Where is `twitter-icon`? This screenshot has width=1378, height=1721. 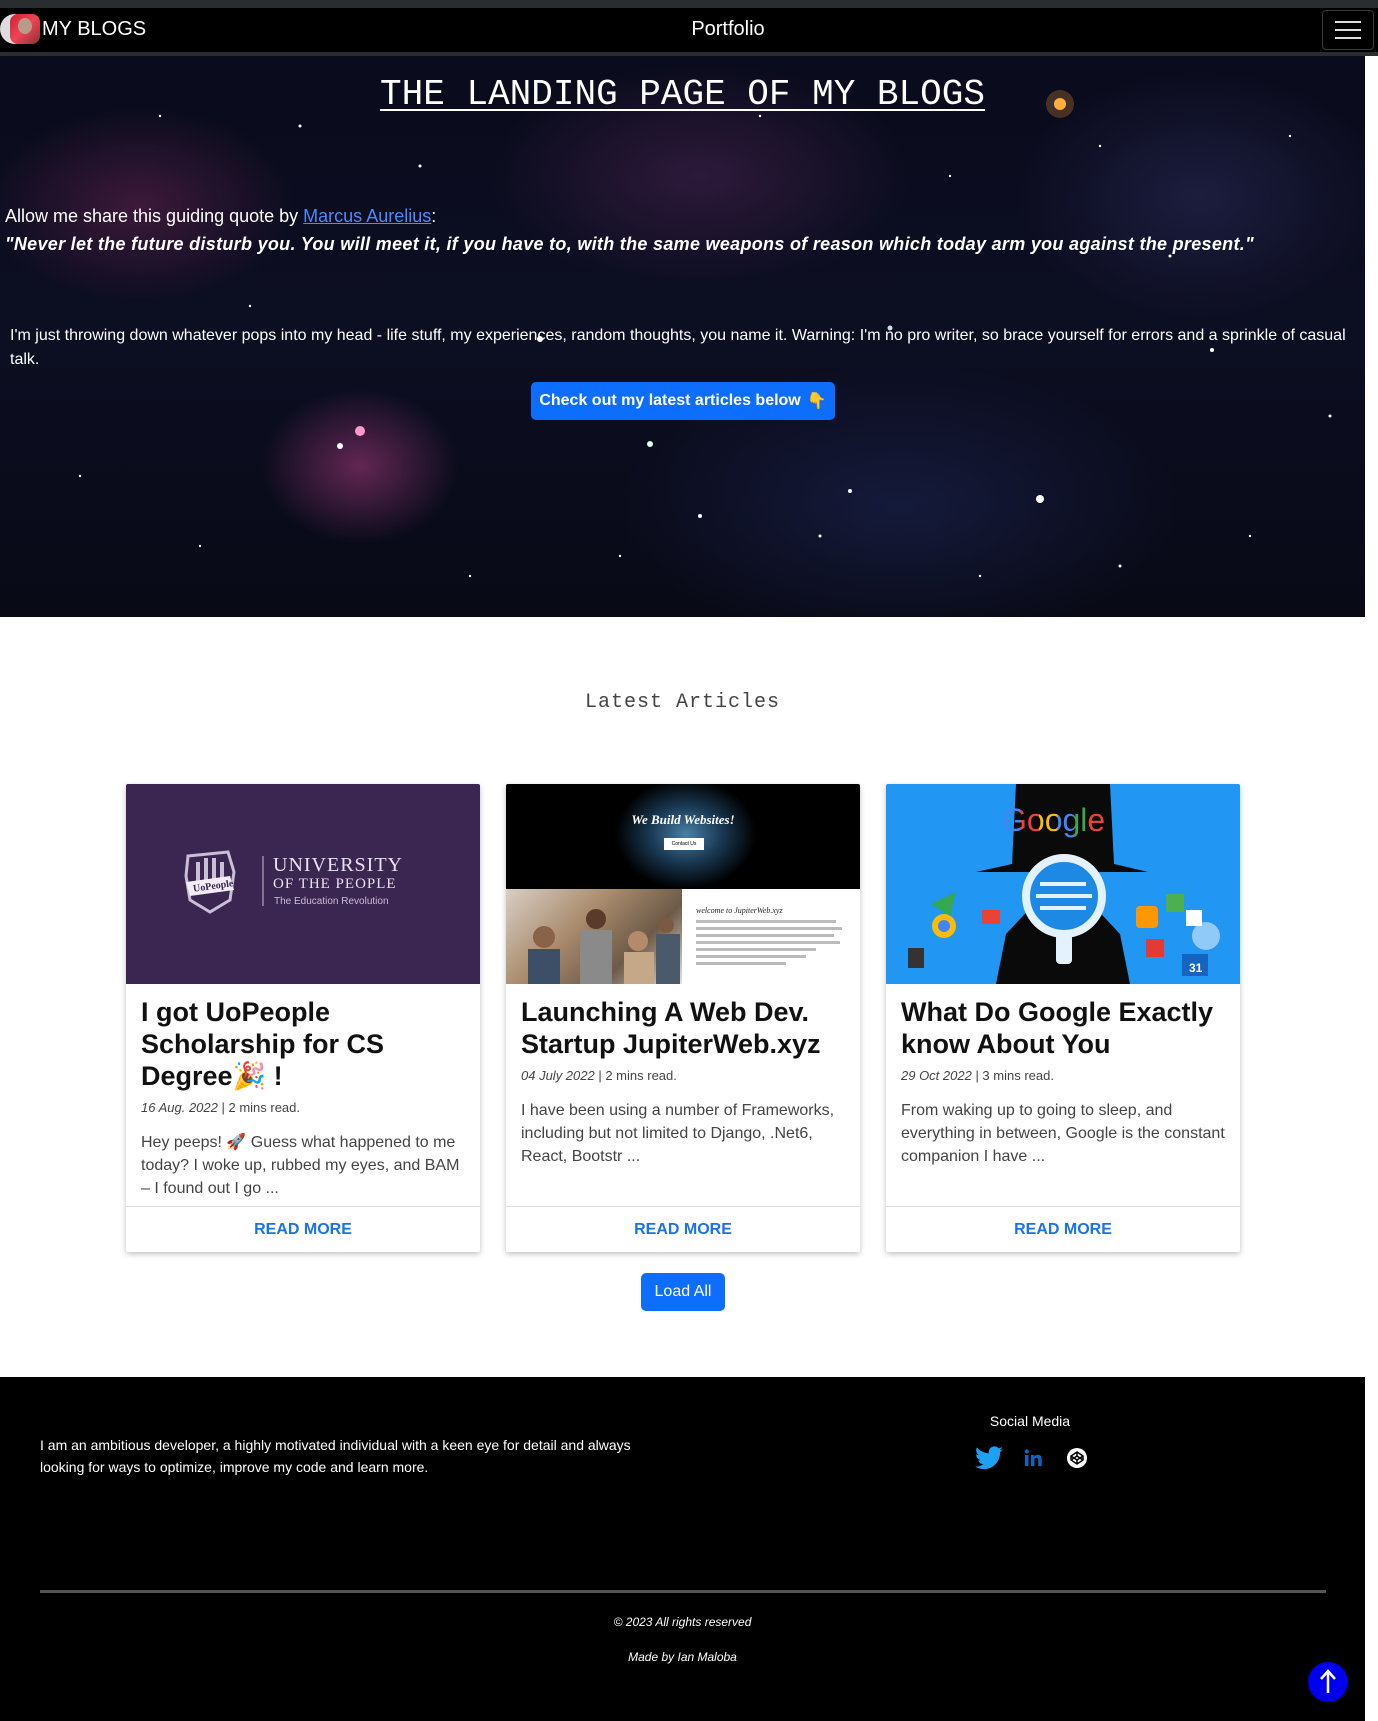 twitter-icon is located at coordinates (989, 1458).